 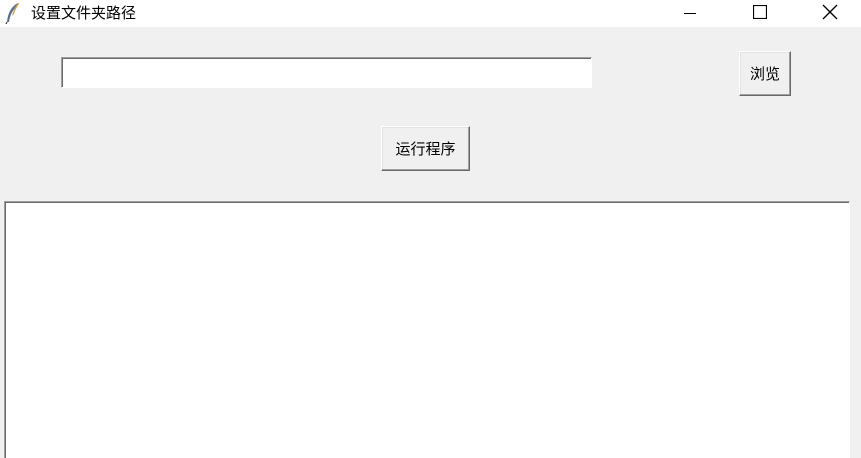 What do you see at coordinates (13, 13) in the screenshot?
I see `feather-icon` at bounding box center [13, 13].